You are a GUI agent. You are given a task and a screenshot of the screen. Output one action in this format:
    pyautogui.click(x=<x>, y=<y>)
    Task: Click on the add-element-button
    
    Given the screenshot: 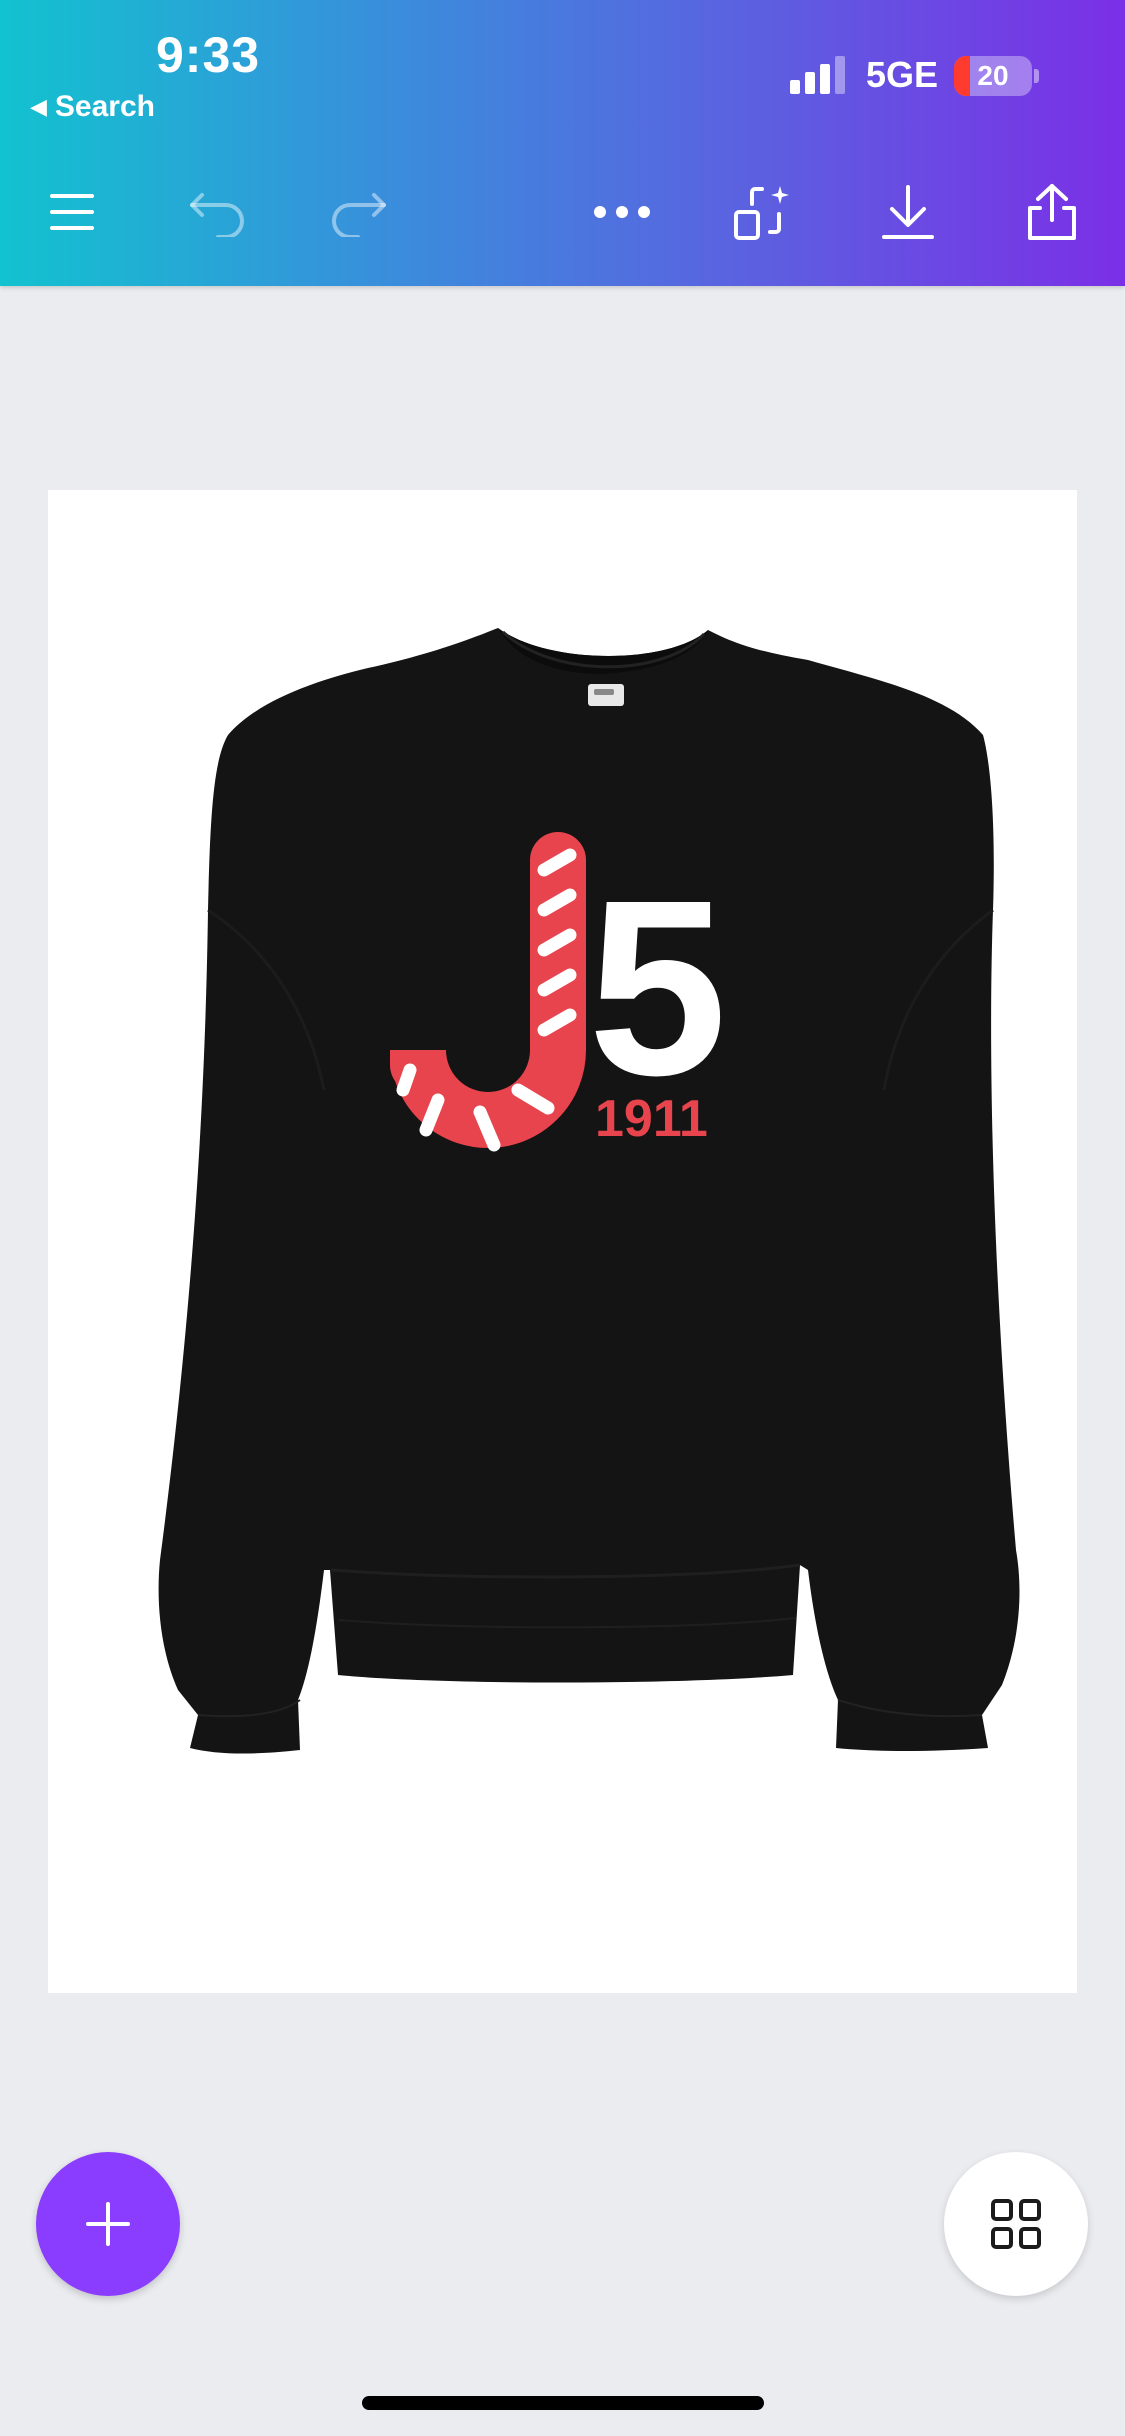 What is the action you would take?
    pyautogui.click(x=108, y=2224)
    